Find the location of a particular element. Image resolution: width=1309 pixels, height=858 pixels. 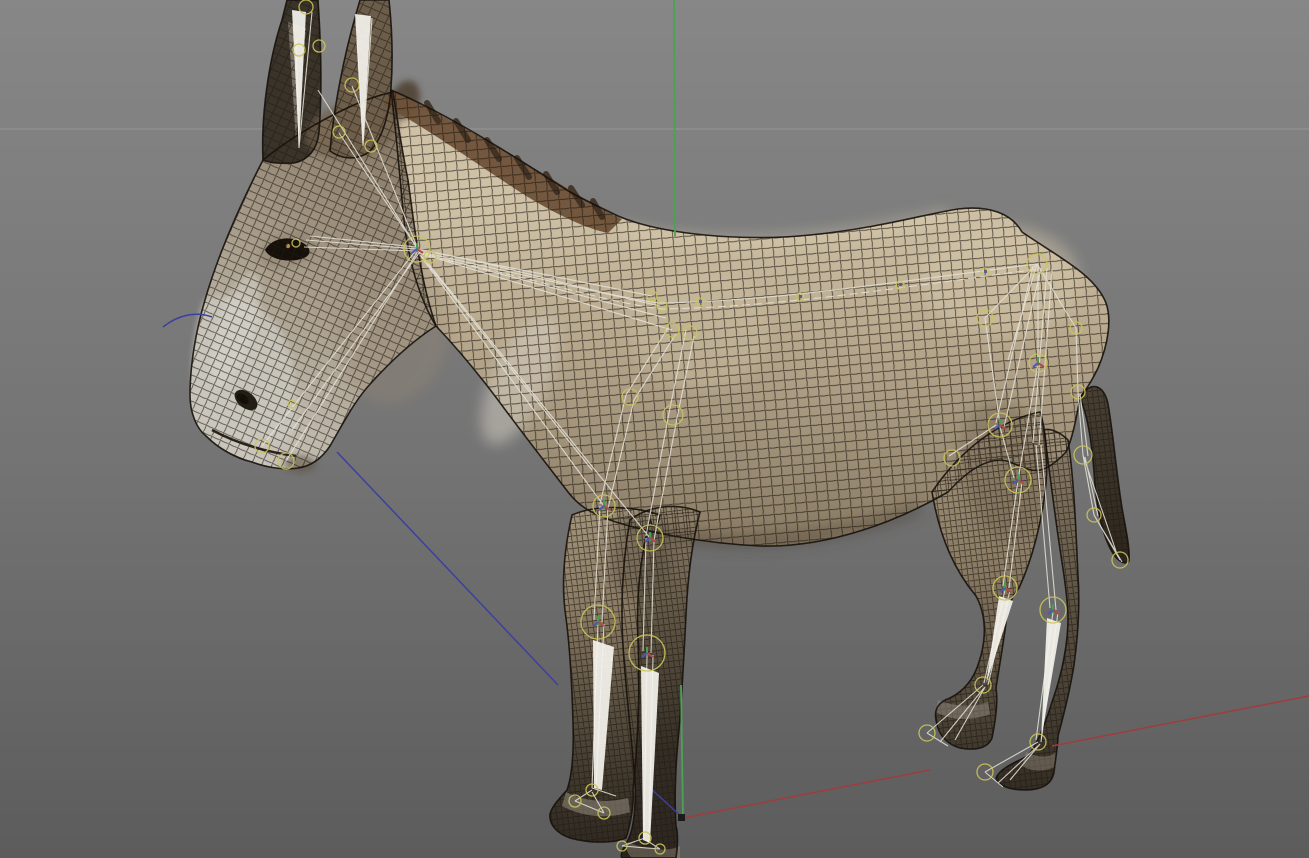

origin-point is located at coordinates (681, 817).